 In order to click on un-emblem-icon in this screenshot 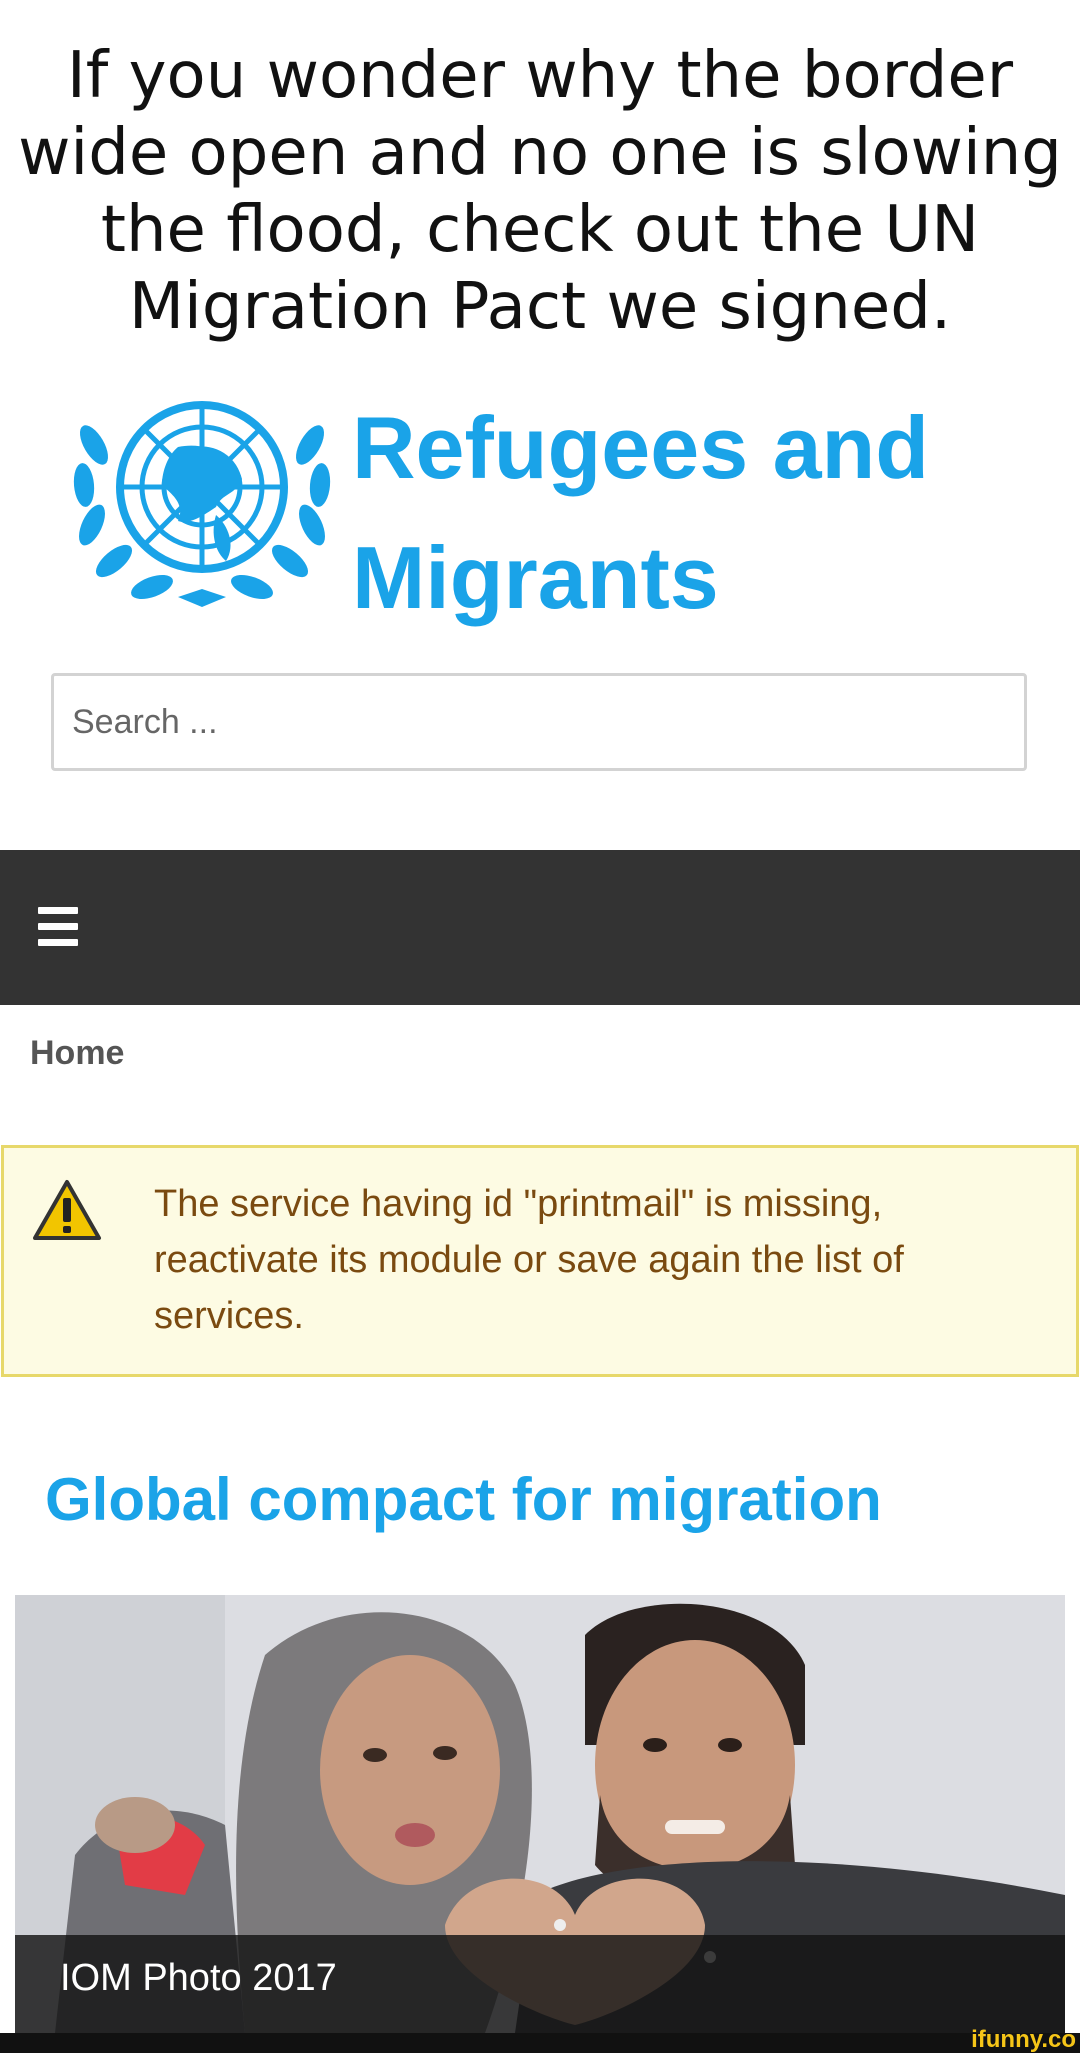, I will do `click(202, 495)`.